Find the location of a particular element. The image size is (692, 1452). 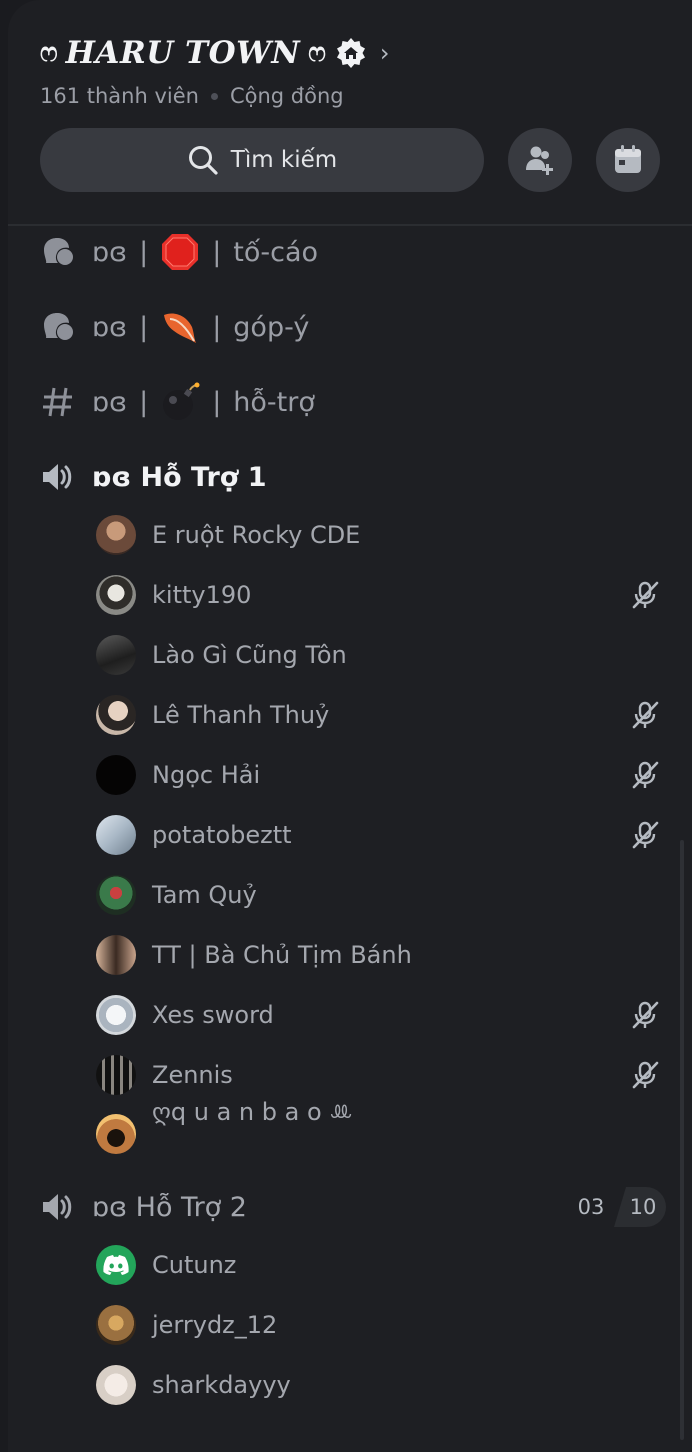

scrollbar is located at coordinates (682, 1140).